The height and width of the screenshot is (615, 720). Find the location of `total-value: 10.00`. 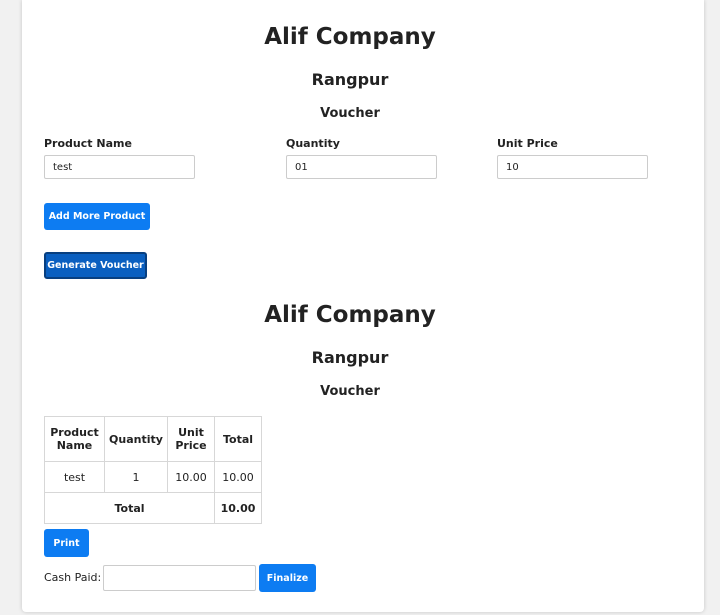

total-value: 10.00 is located at coordinates (238, 508).